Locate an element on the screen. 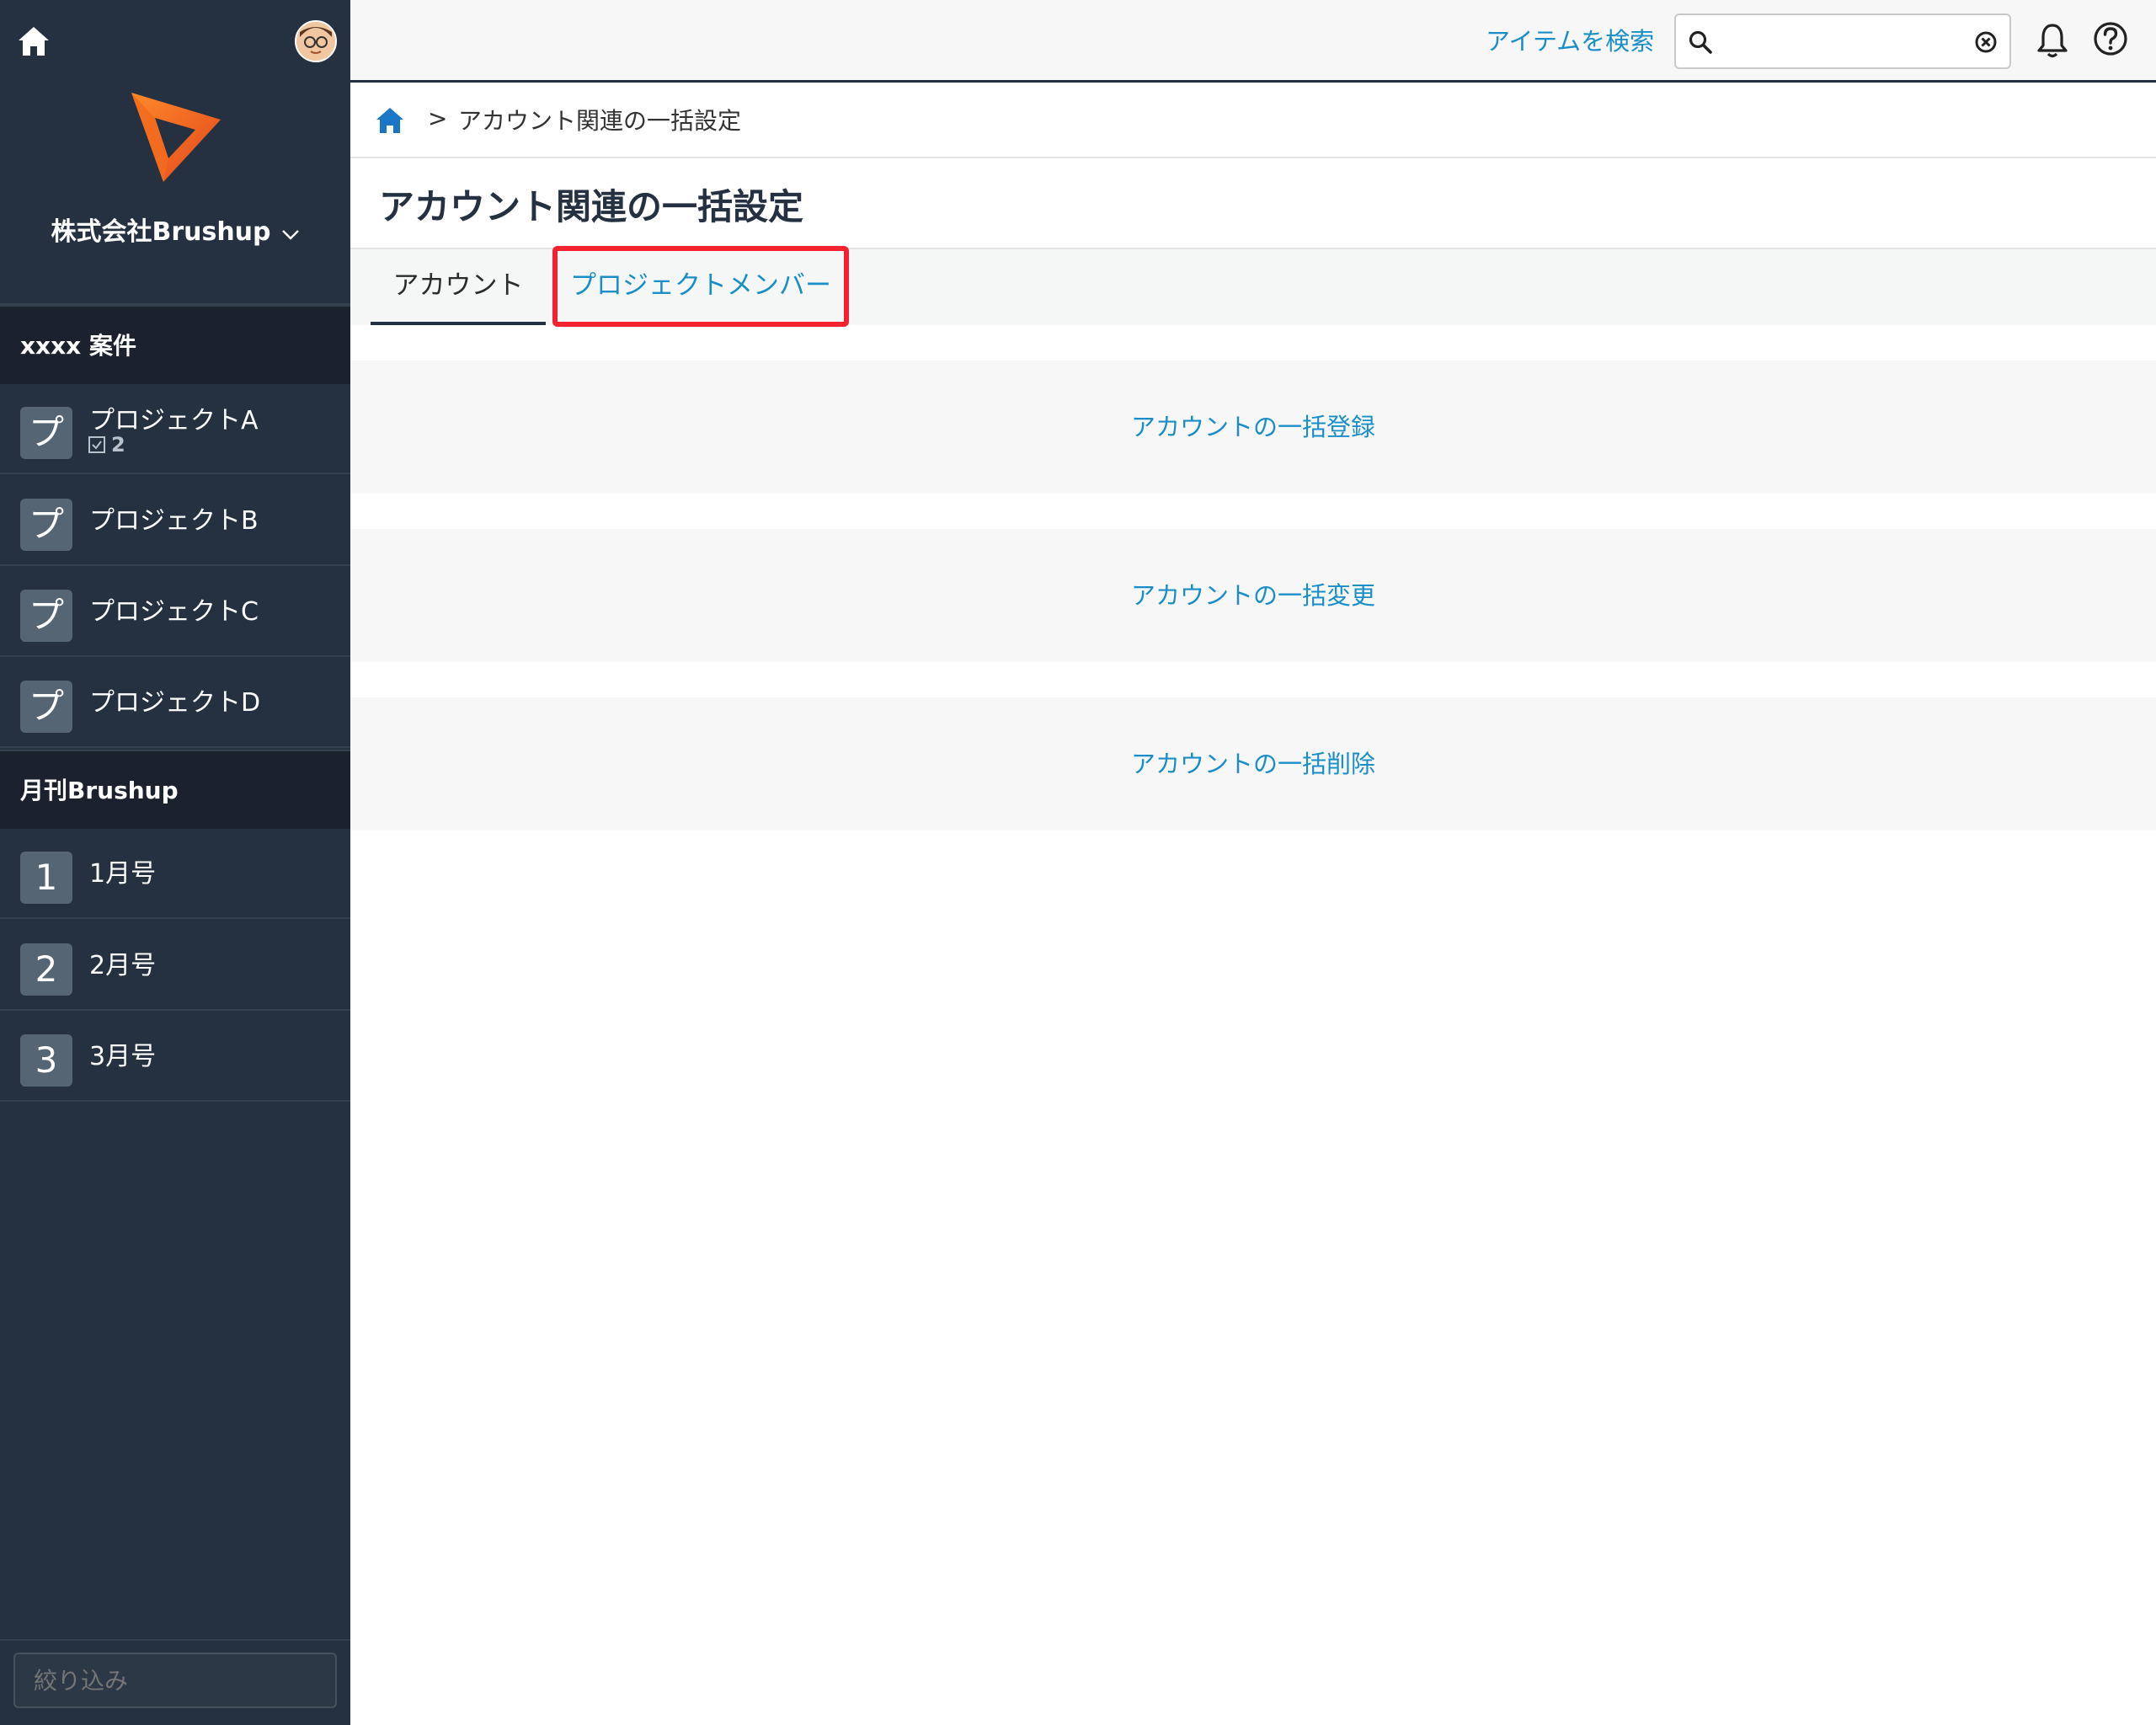  group-header: xxxx 案件 is located at coordinates (175, 344).